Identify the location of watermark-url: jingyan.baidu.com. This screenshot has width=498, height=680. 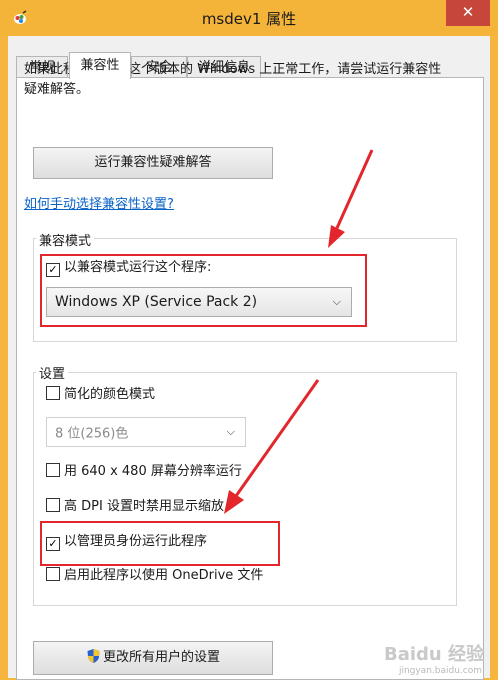
(440, 671).